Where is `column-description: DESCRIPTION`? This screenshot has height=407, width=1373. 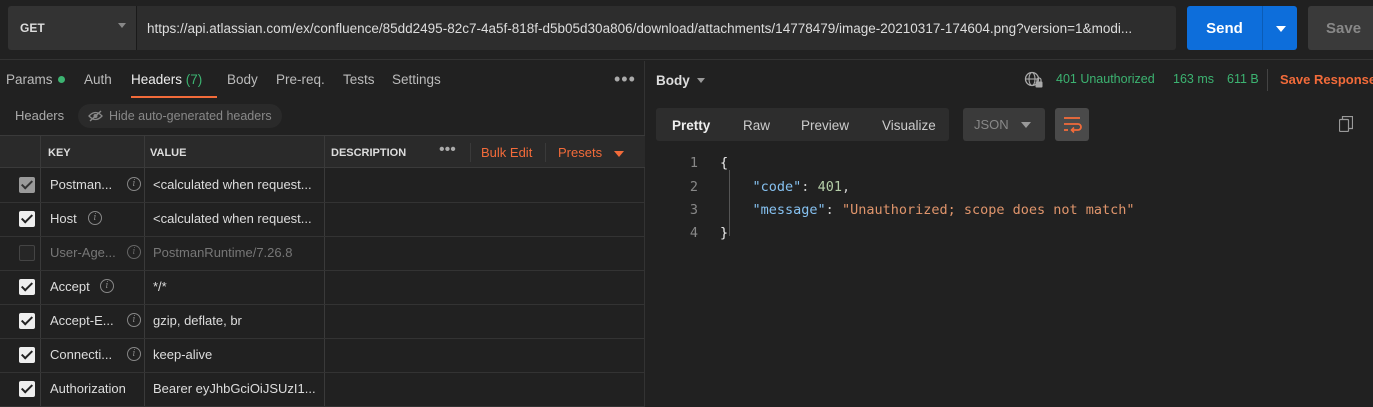 column-description: DESCRIPTION is located at coordinates (369, 153).